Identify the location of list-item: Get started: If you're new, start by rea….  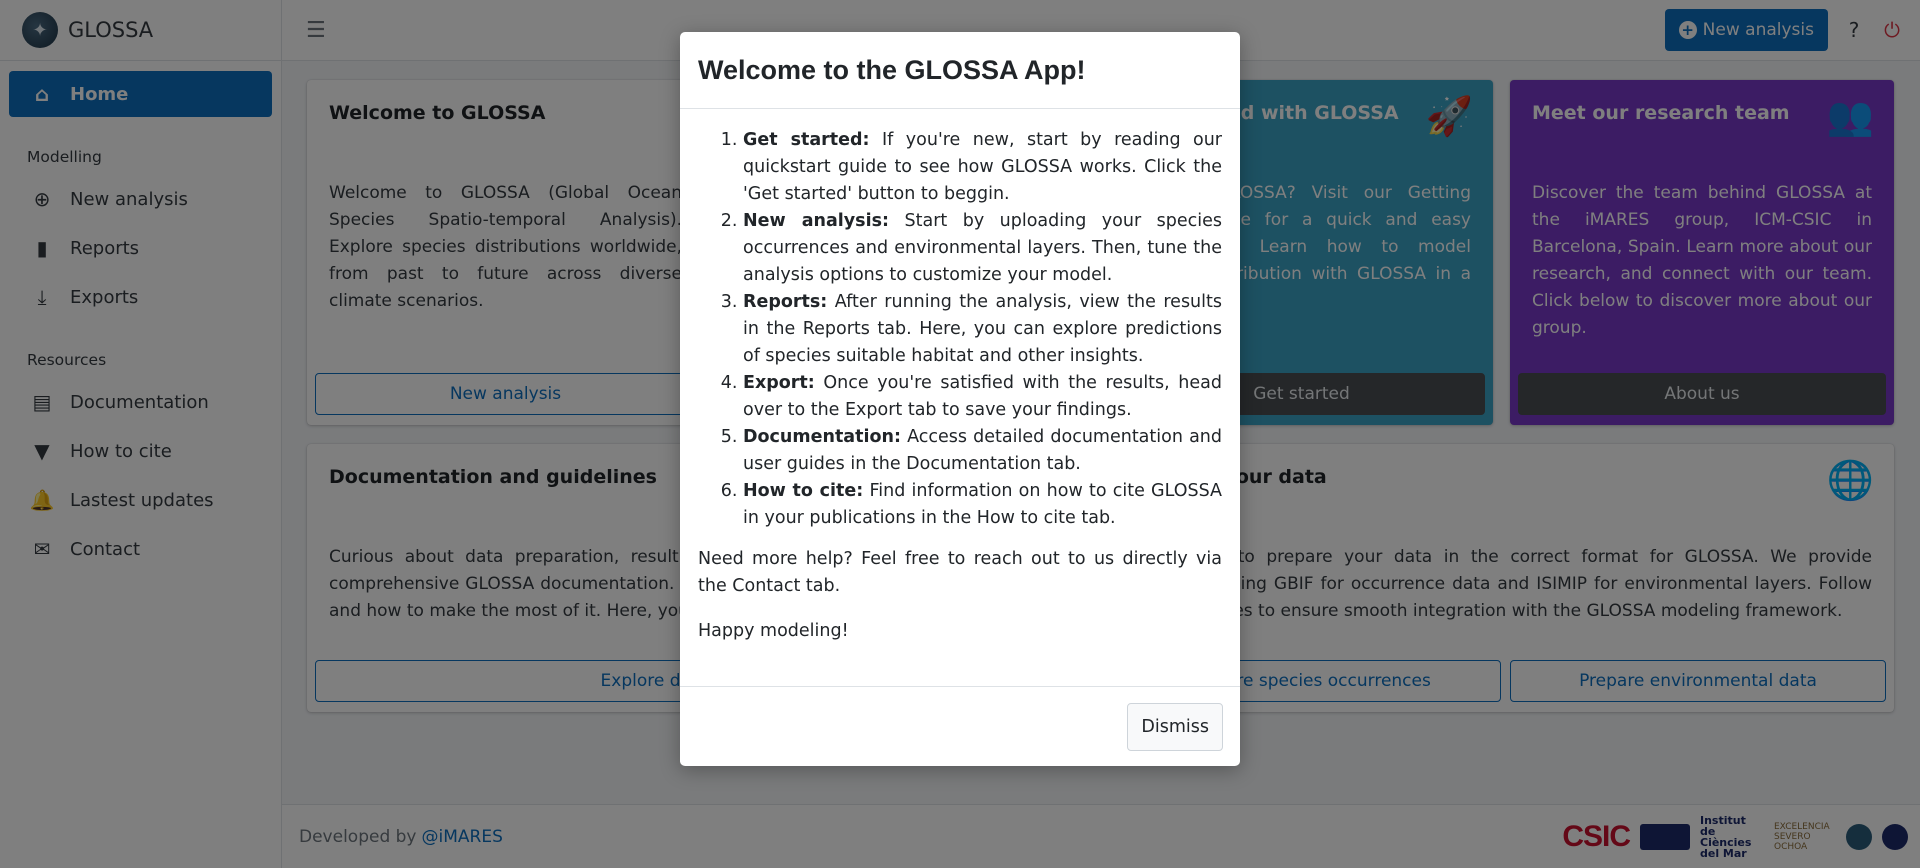
(982, 167).